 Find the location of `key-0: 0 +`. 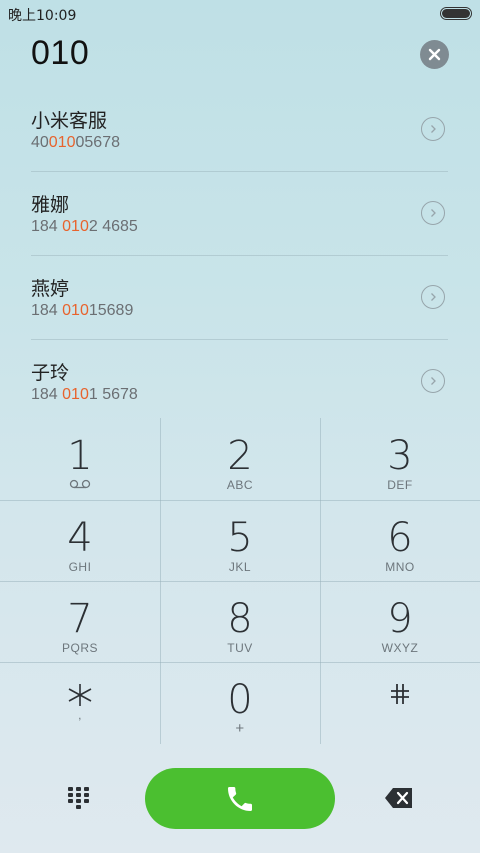

key-0: 0 + is located at coordinates (240, 702).